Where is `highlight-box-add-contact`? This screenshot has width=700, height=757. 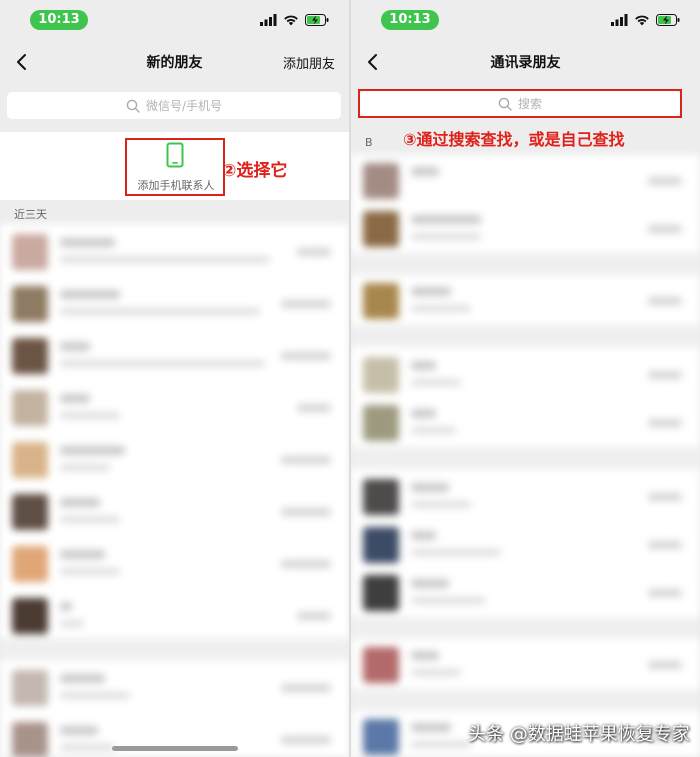
highlight-box-add-contact is located at coordinates (175, 167).